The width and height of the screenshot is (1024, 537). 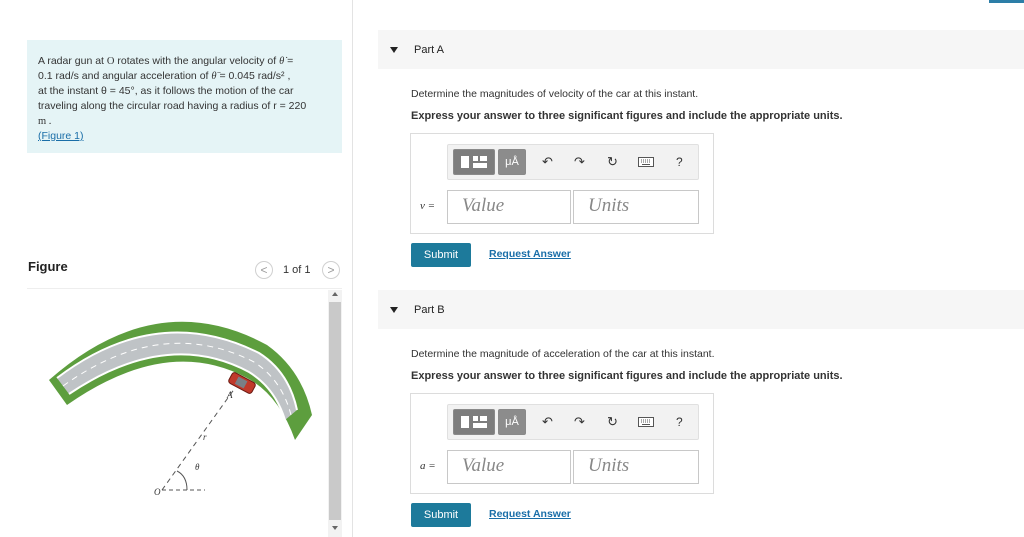 I want to click on label-r: r, so click(x=205, y=437).